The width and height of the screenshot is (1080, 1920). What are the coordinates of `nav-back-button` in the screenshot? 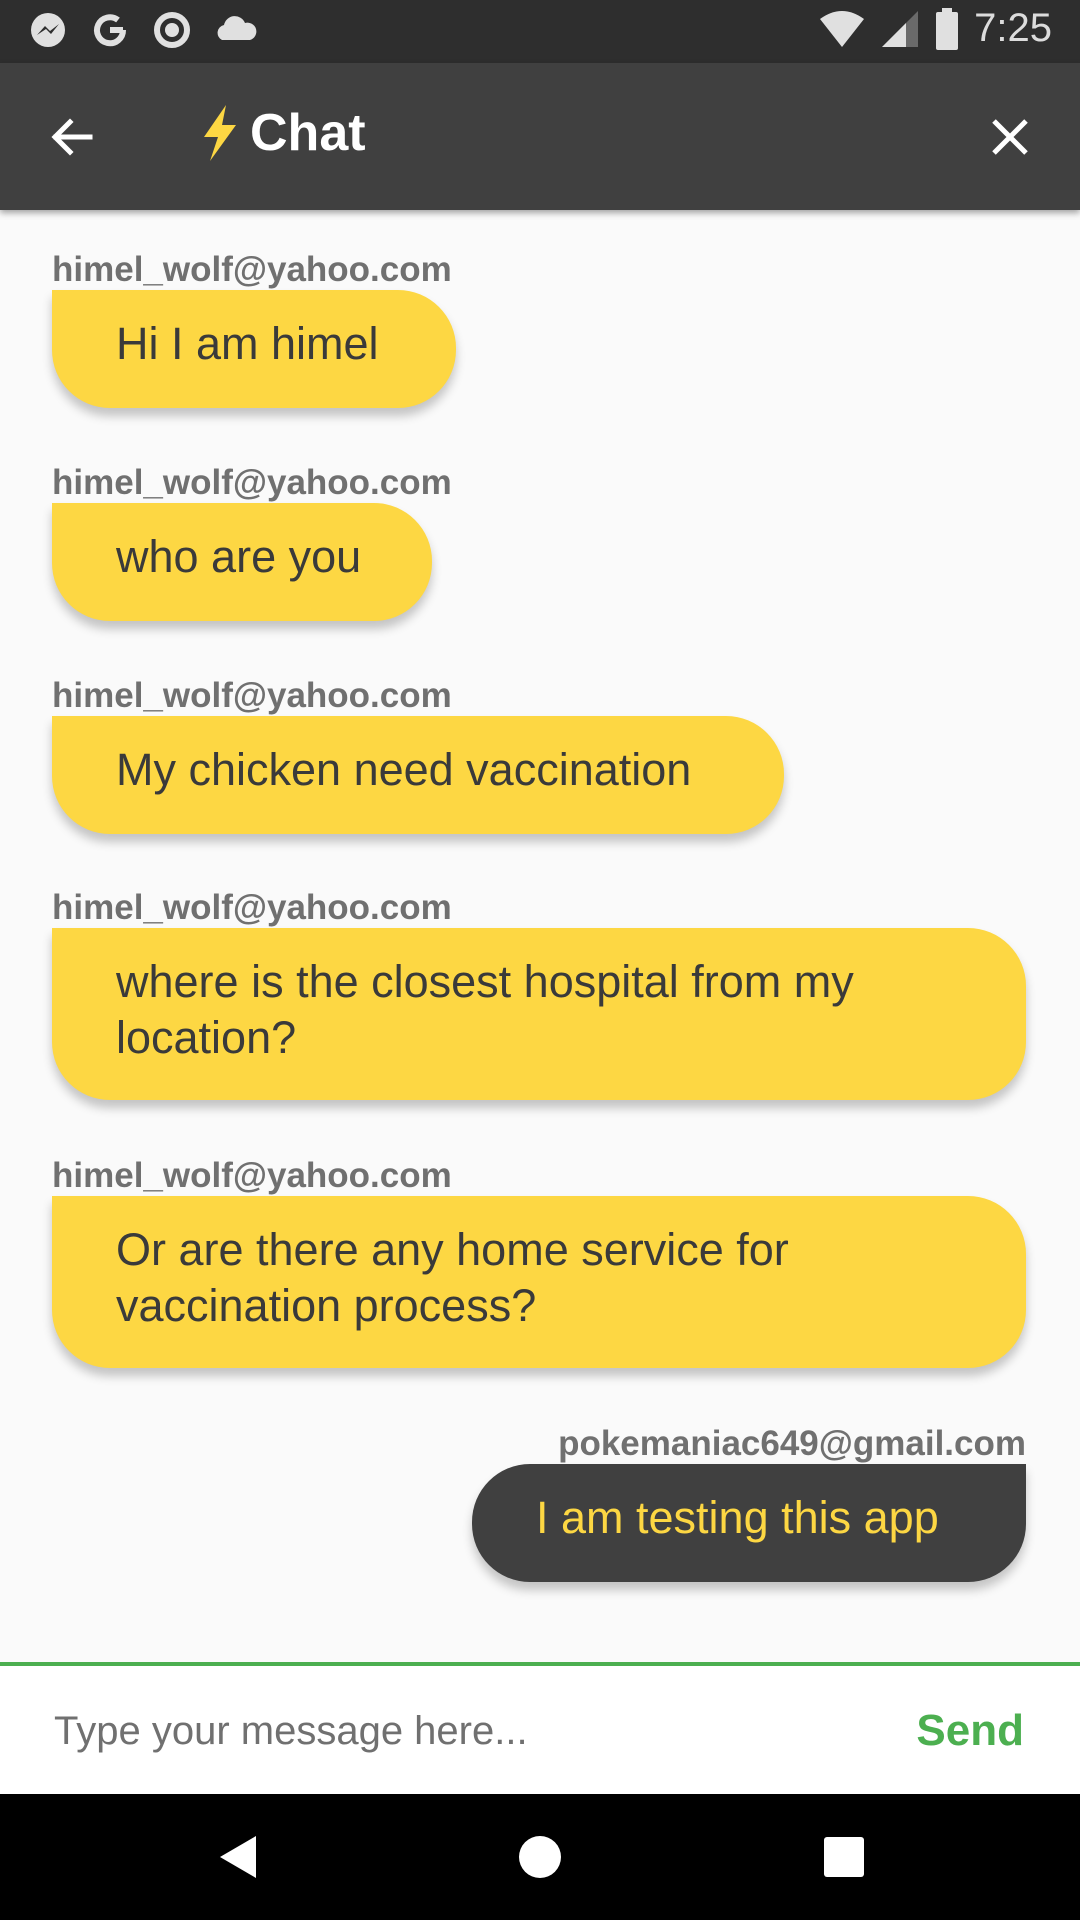 It's located at (239, 1857).